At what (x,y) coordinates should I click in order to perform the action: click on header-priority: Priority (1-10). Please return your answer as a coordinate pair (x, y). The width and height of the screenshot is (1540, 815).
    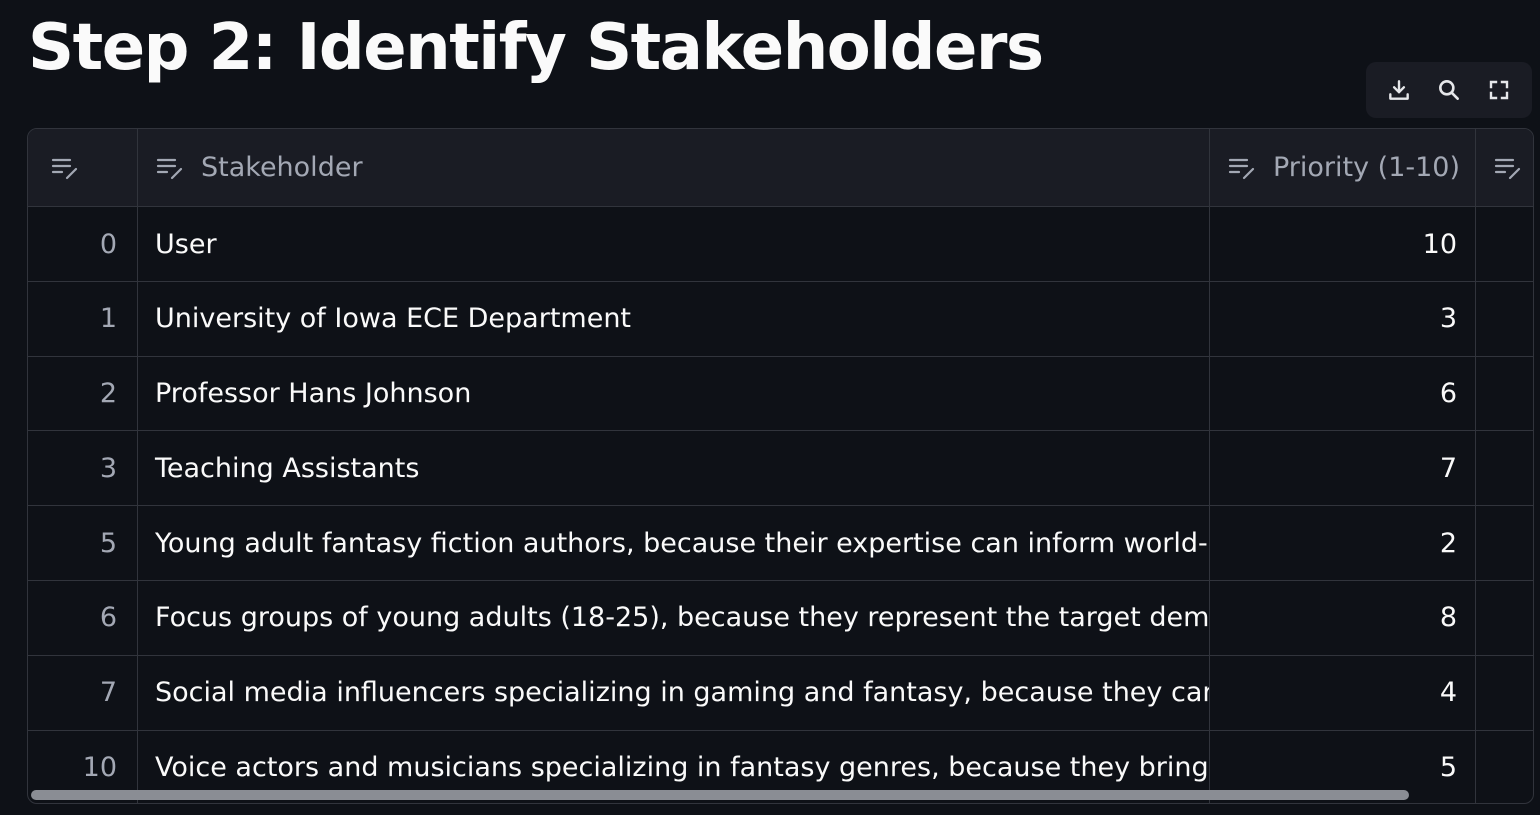
    Looking at the image, I should click on (1342, 167).